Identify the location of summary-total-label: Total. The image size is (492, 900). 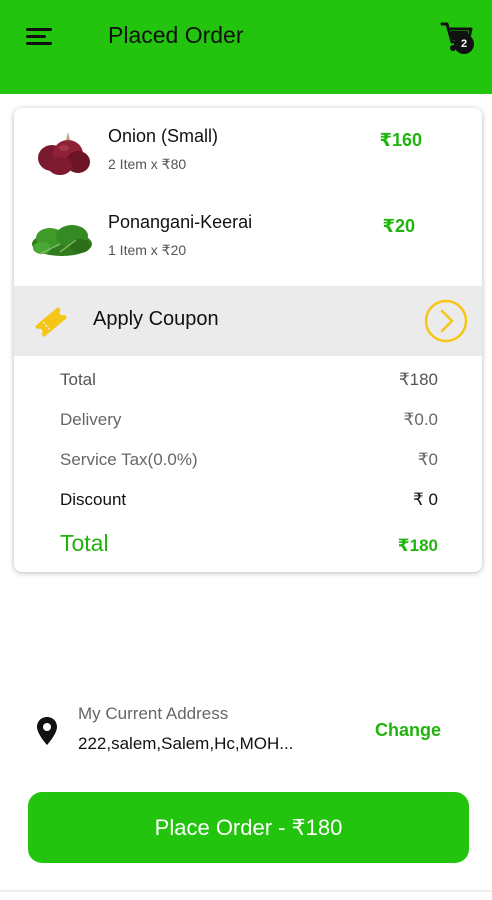
(78, 379).